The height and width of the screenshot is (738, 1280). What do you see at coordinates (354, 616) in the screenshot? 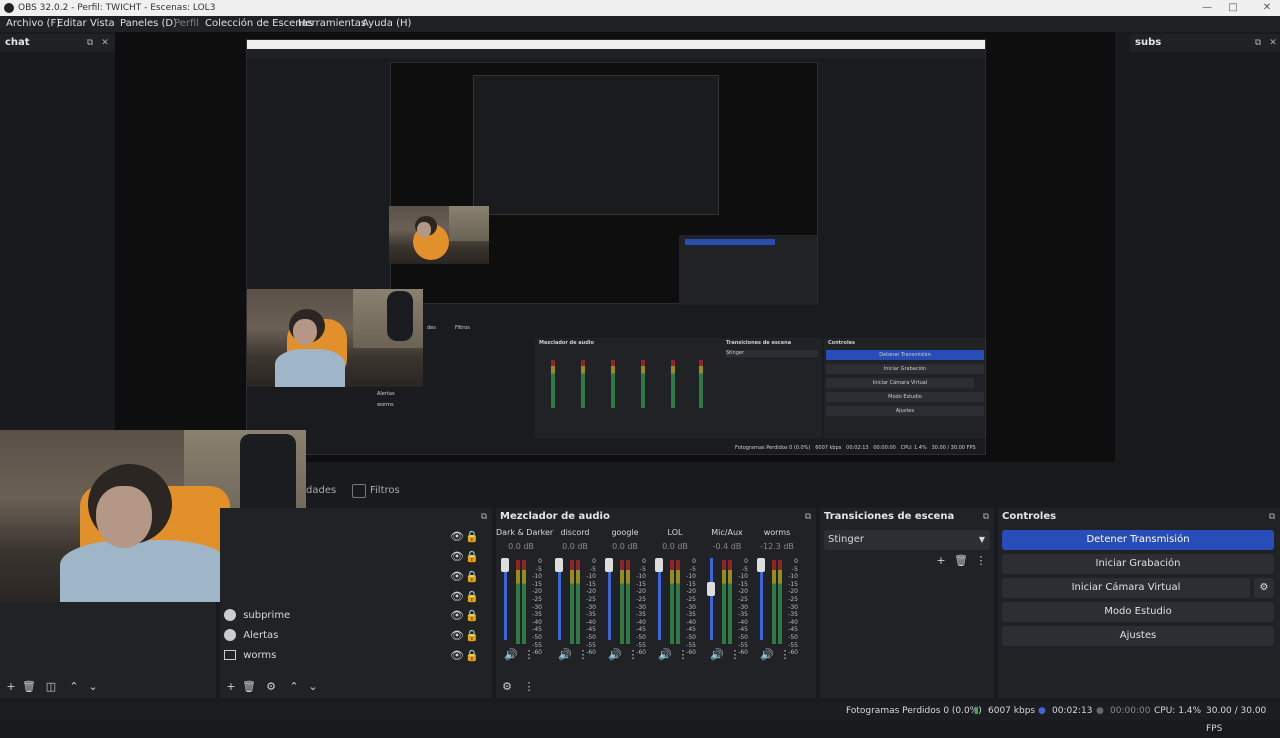
I see `source-item: subprime 👁 🔒` at bounding box center [354, 616].